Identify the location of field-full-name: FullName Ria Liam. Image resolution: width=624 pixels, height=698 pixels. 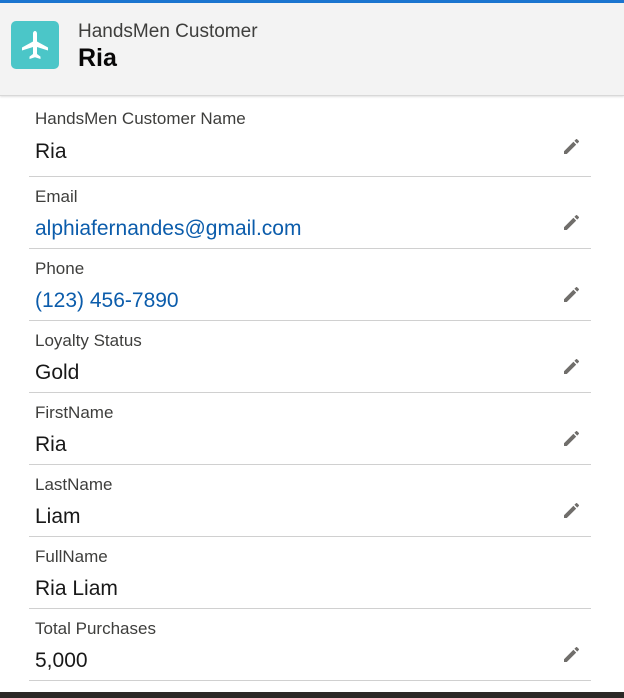
(310, 573).